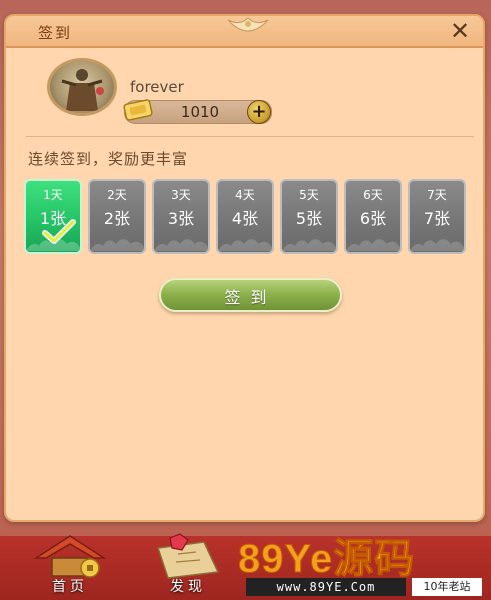 The image size is (491, 600). I want to click on username: forever, so click(157, 87).